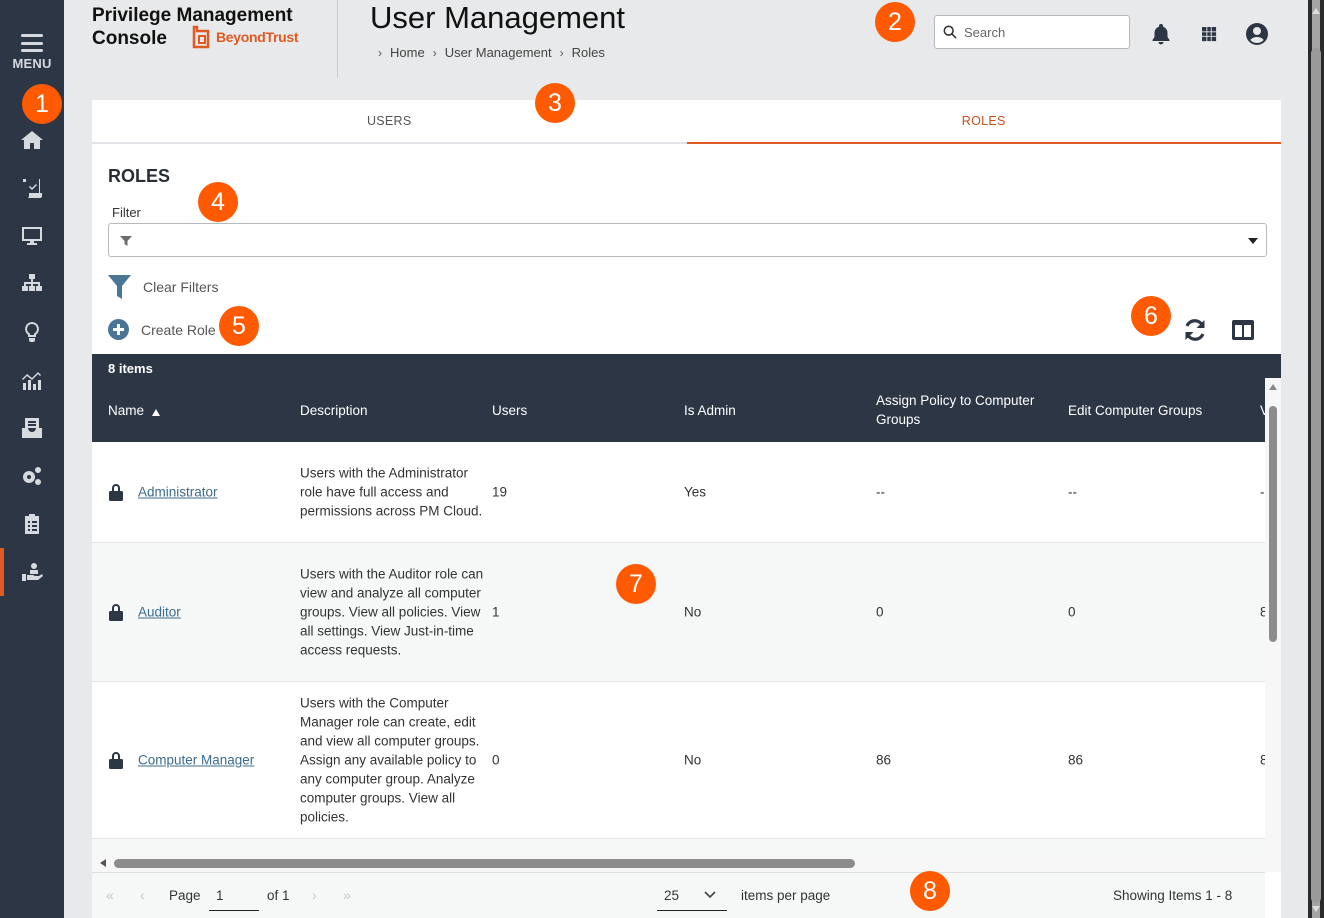 The width and height of the screenshot is (1324, 918). I want to click on sidebar-item-computers, so click(32, 236).